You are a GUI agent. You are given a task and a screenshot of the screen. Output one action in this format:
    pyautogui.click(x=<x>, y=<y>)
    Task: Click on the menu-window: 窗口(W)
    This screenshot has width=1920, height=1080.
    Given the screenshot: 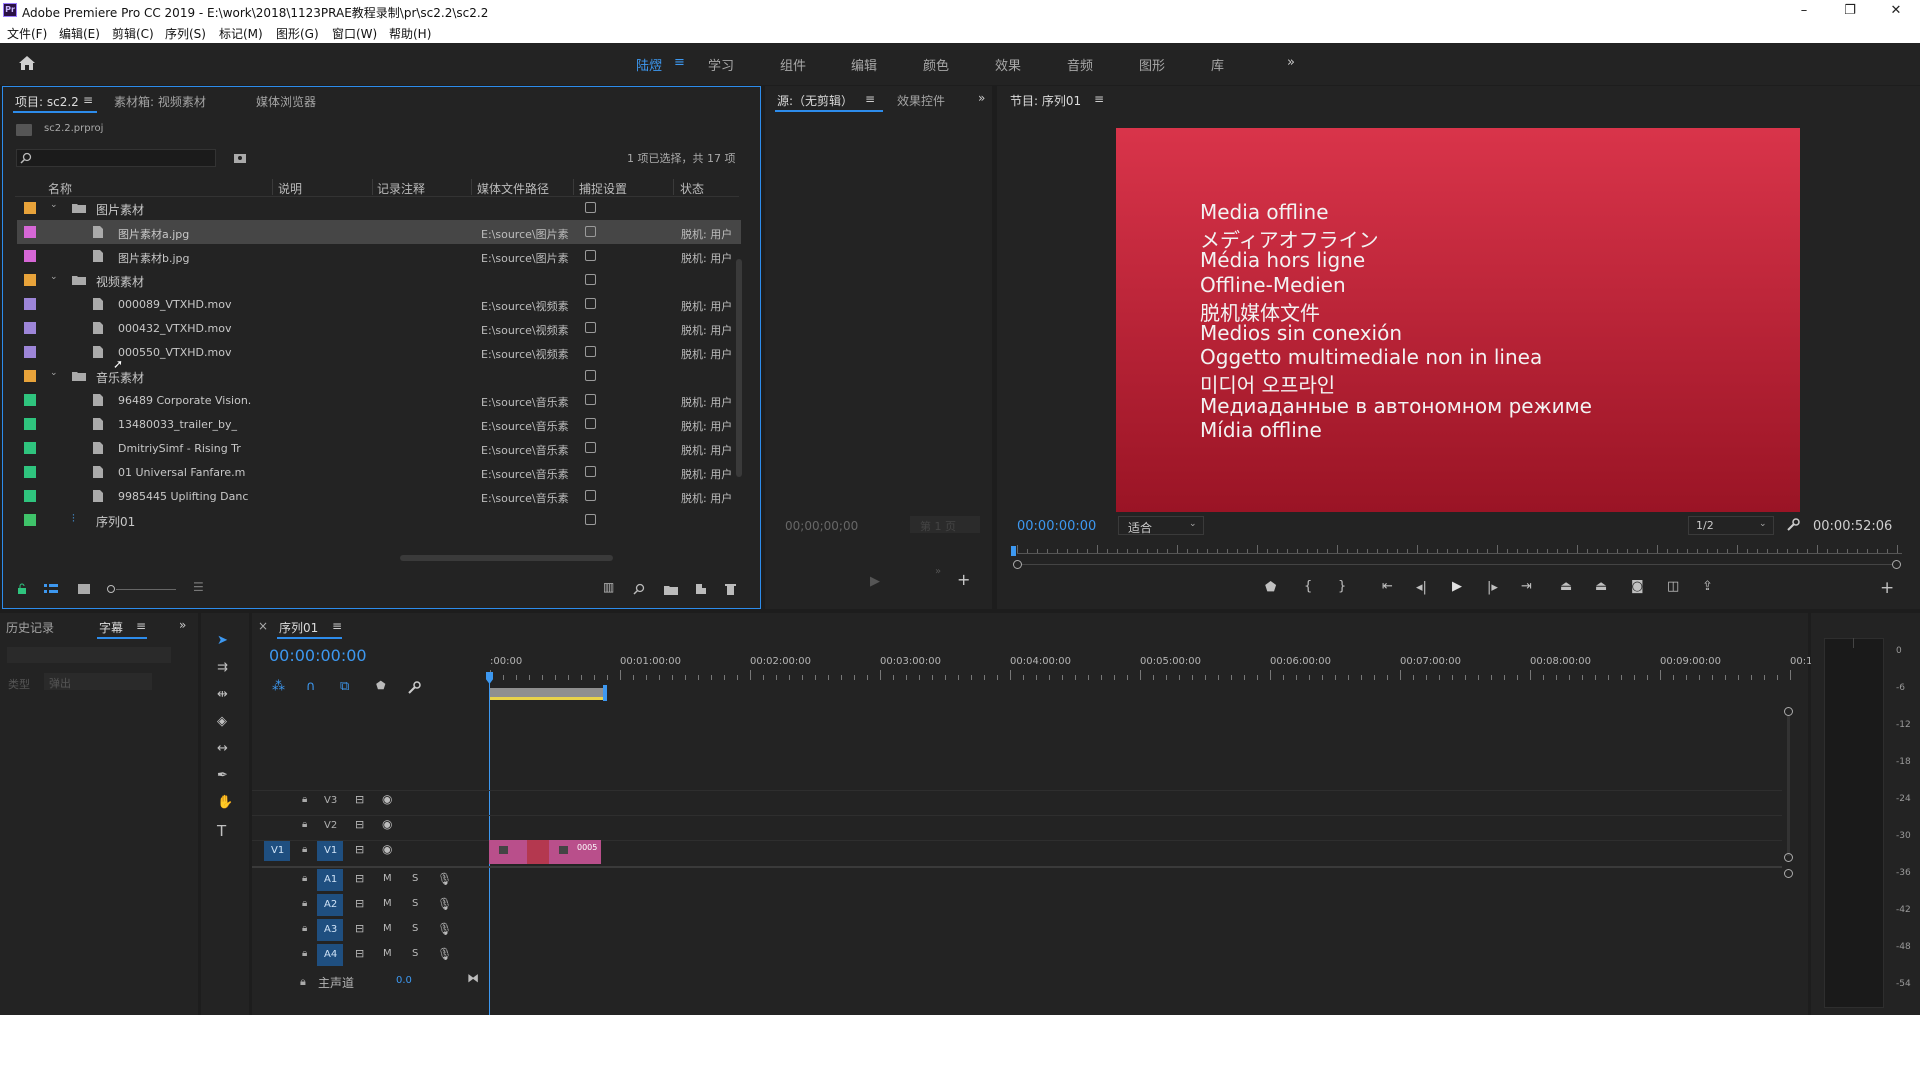 What is the action you would take?
    pyautogui.click(x=354, y=33)
    